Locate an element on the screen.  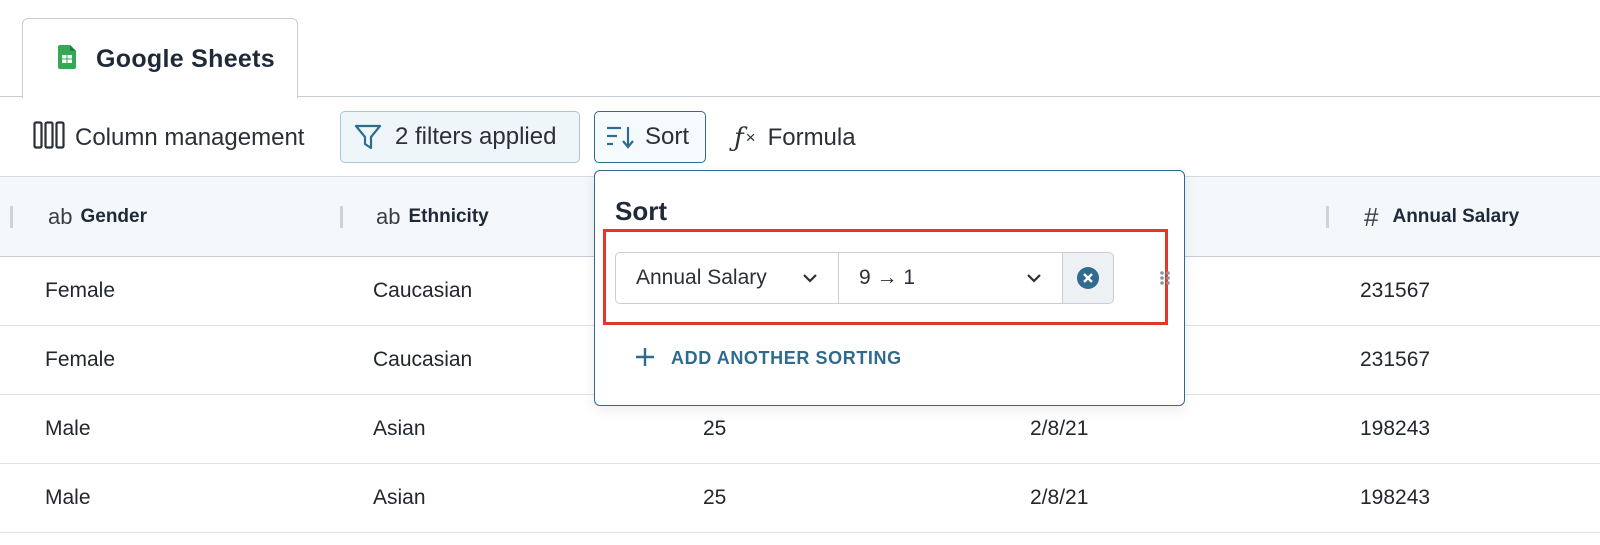
sort-popover-title: Sort is located at coordinates (641, 211).